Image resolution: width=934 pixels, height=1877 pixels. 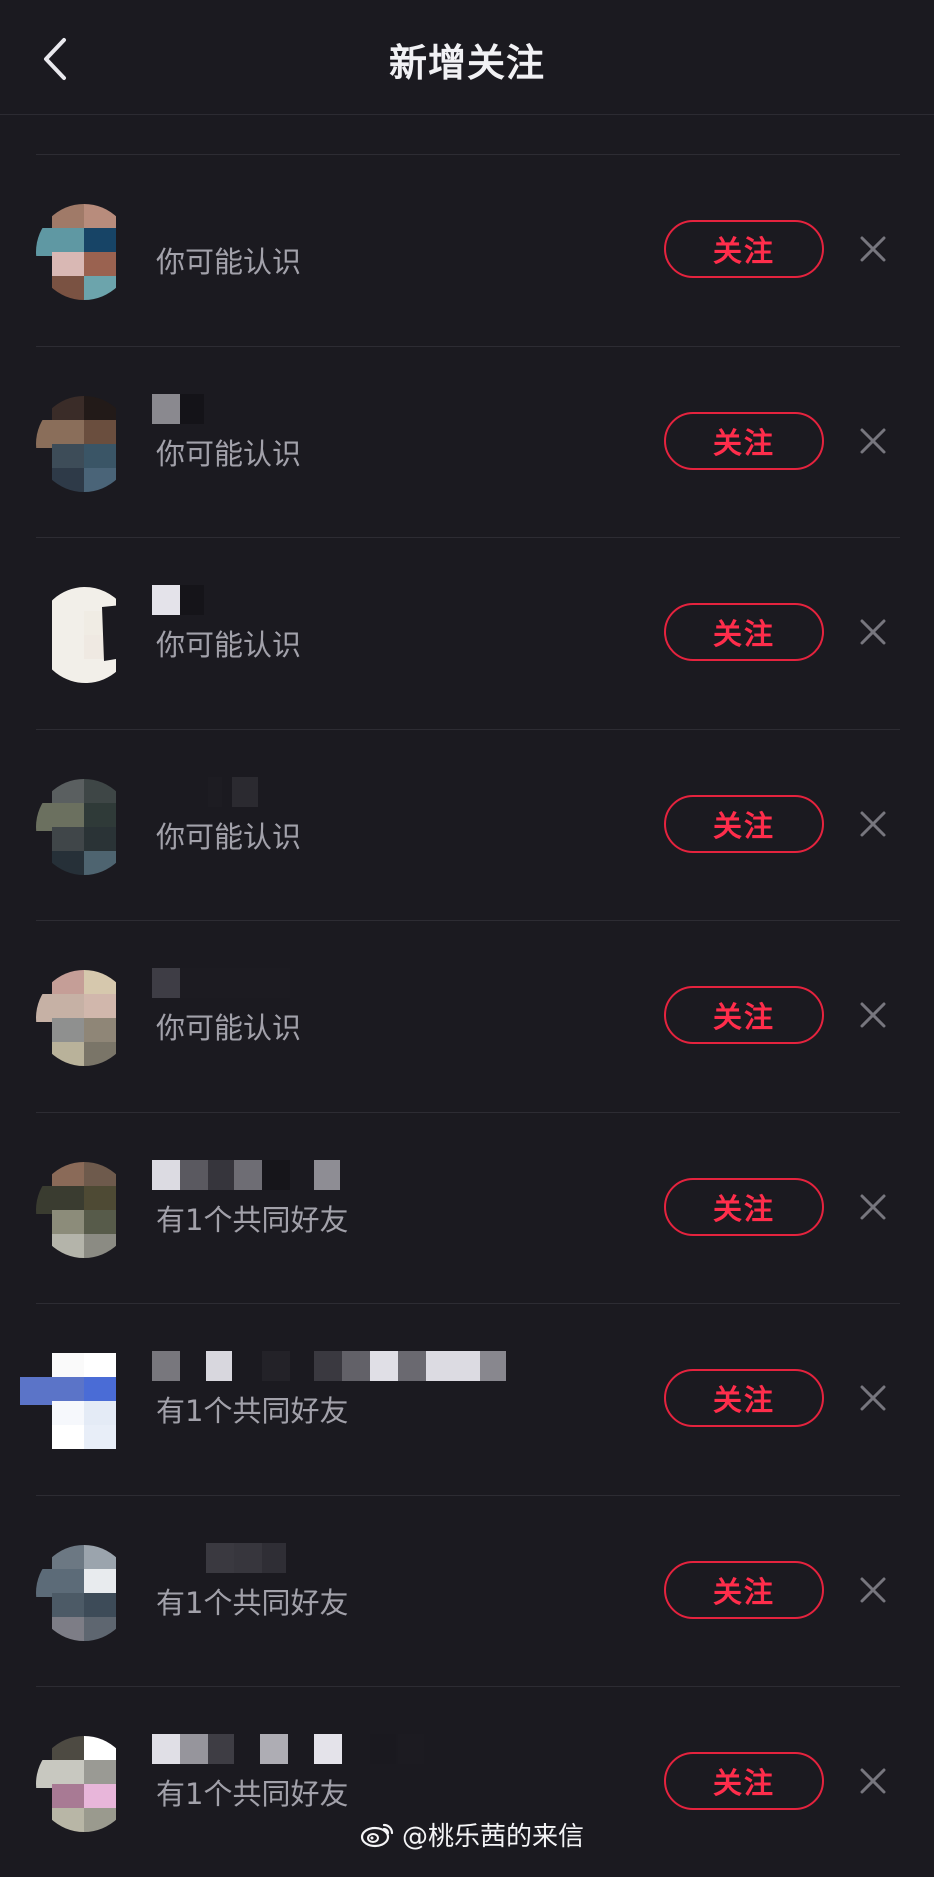 I want to click on watermark: @桃乐茜的来信, so click(x=472, y=1834).